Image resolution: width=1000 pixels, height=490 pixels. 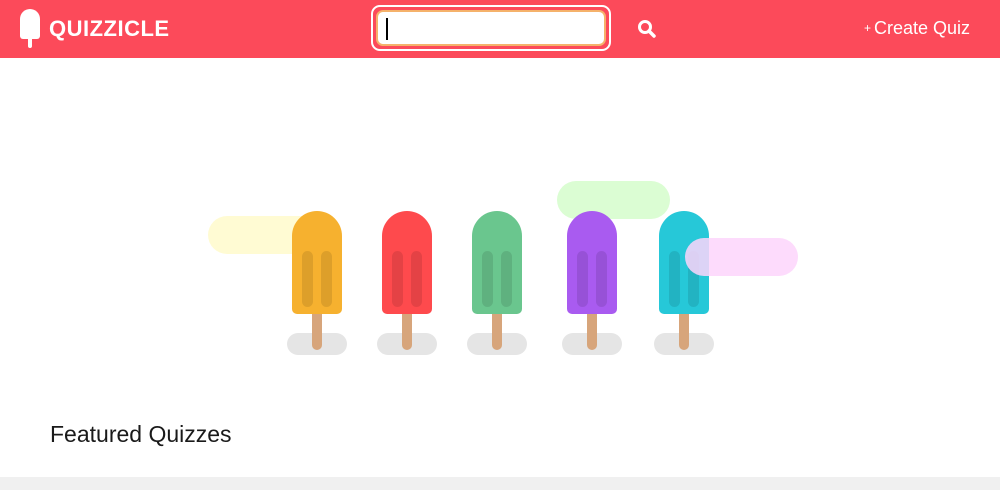 What do you see at coordinates (741, 257) in the screenshot?
I see `decorative-blob` at bounding box center [741, 257].